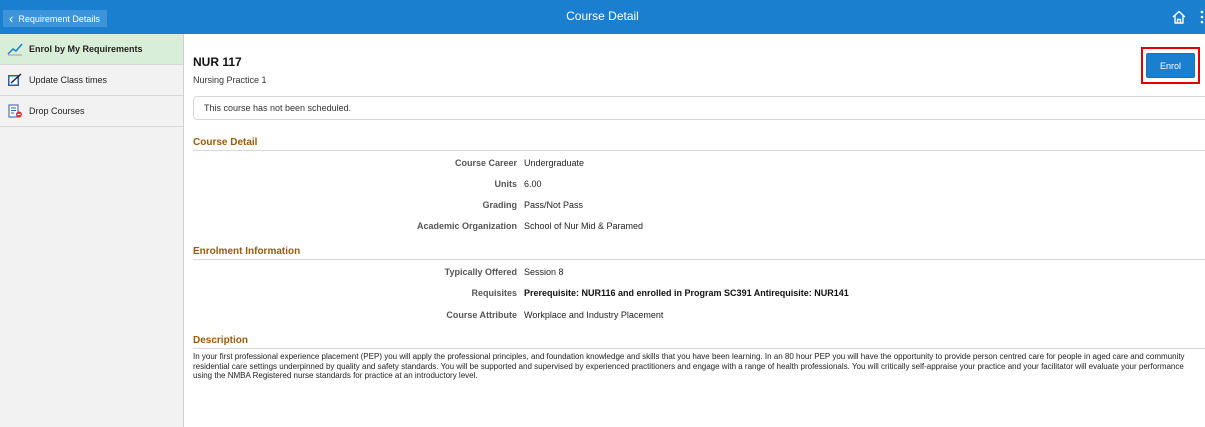  I want to click on field-label: Units, so click(506, 184).